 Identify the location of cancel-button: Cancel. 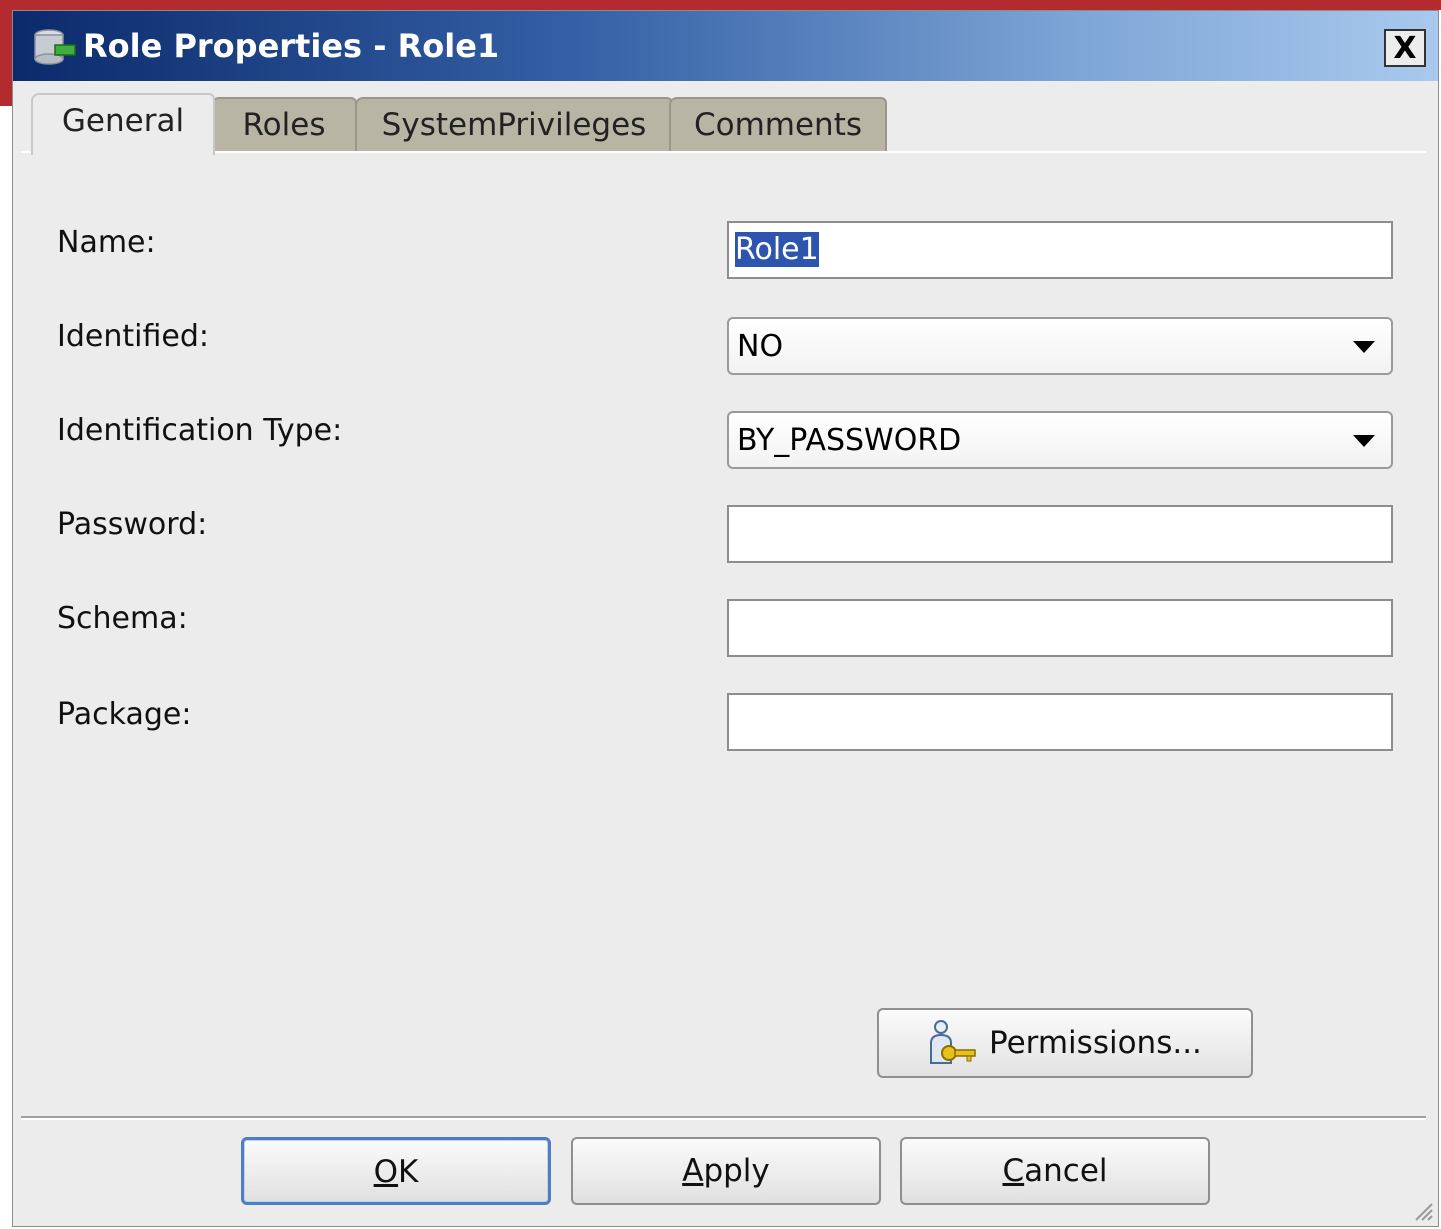
(1055, 1171).